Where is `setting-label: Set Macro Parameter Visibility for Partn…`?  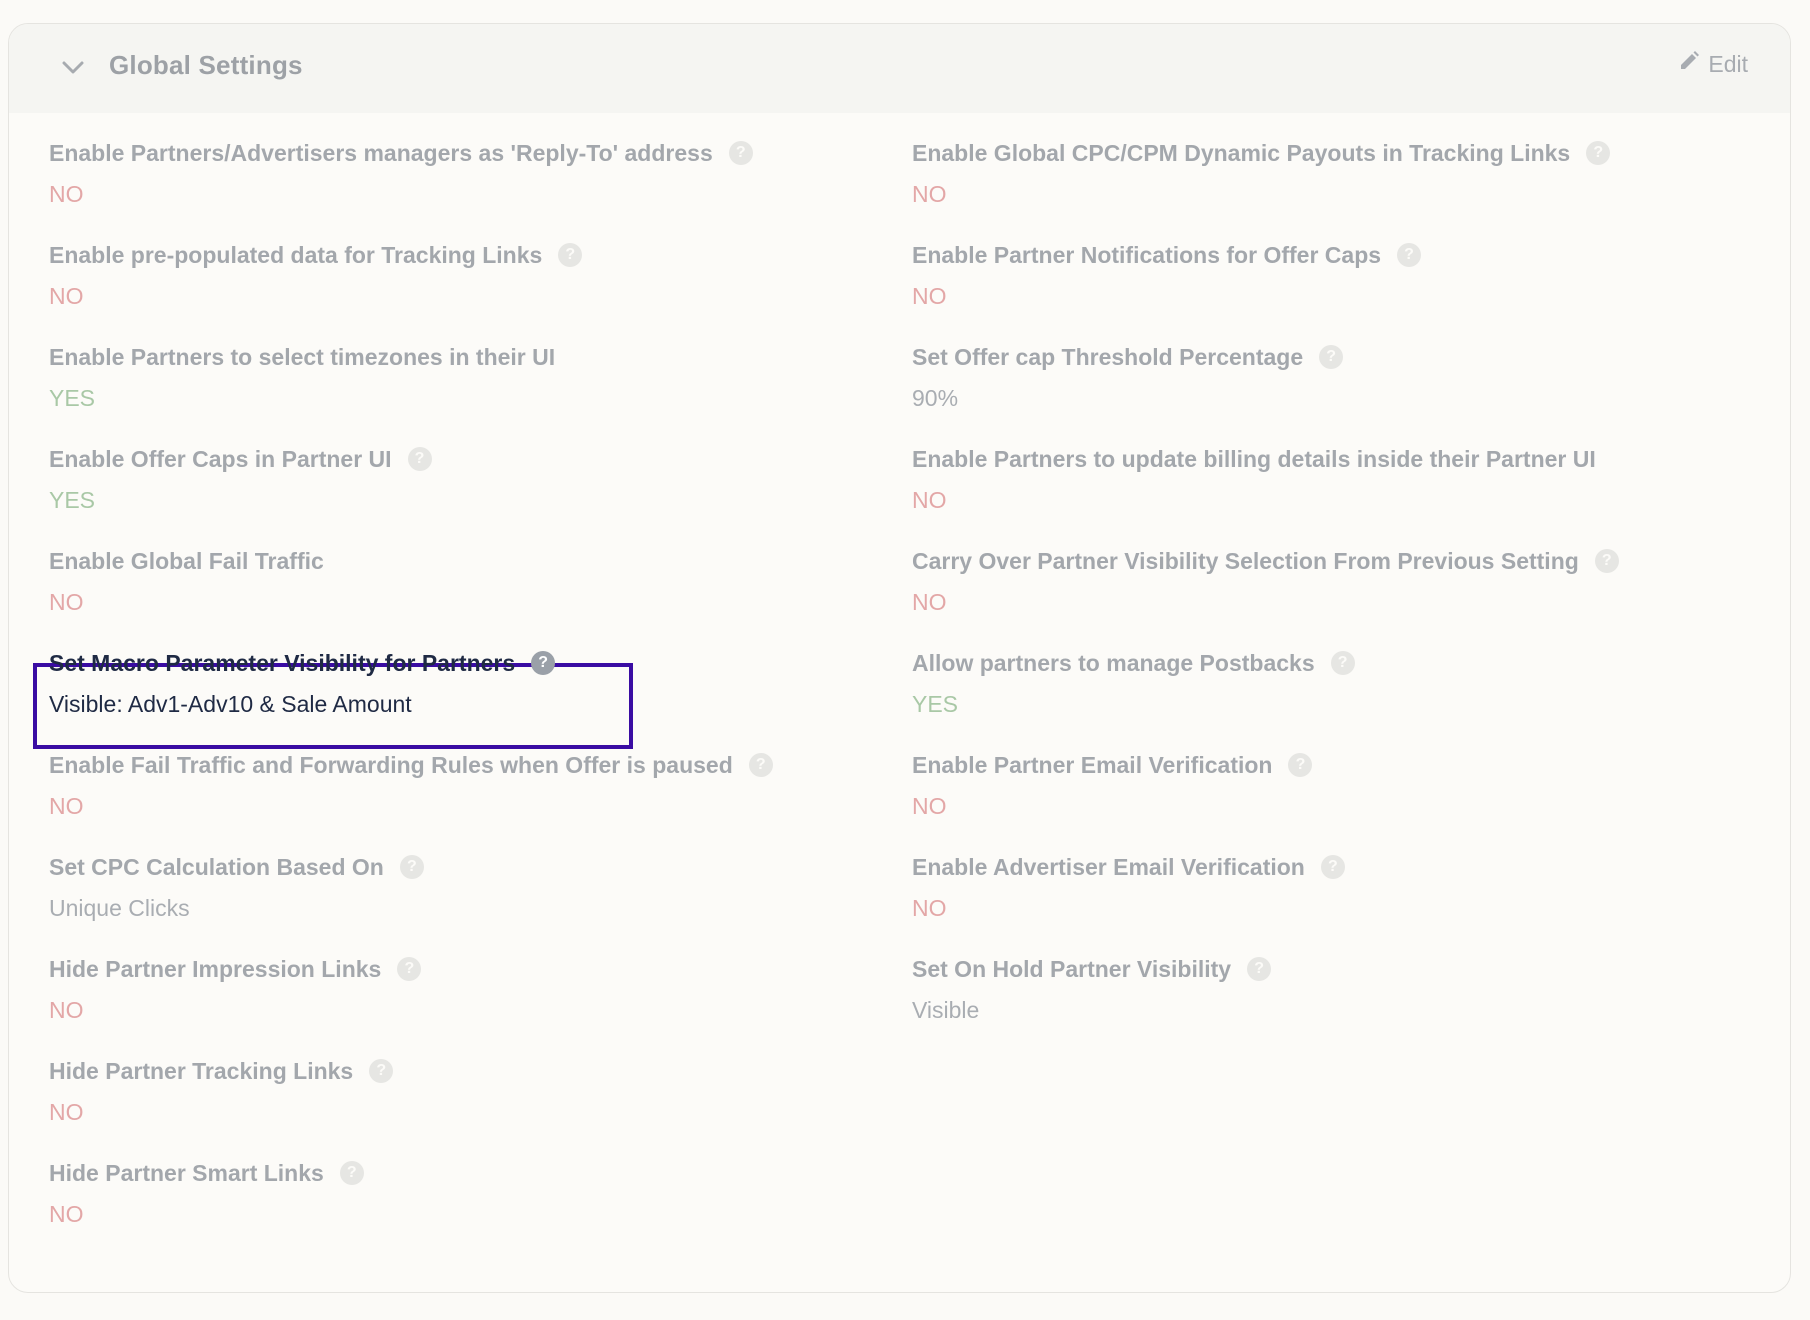
setting-label: Set Macro Parameter Visibility for Partn… is located at coordinates (469, 663).